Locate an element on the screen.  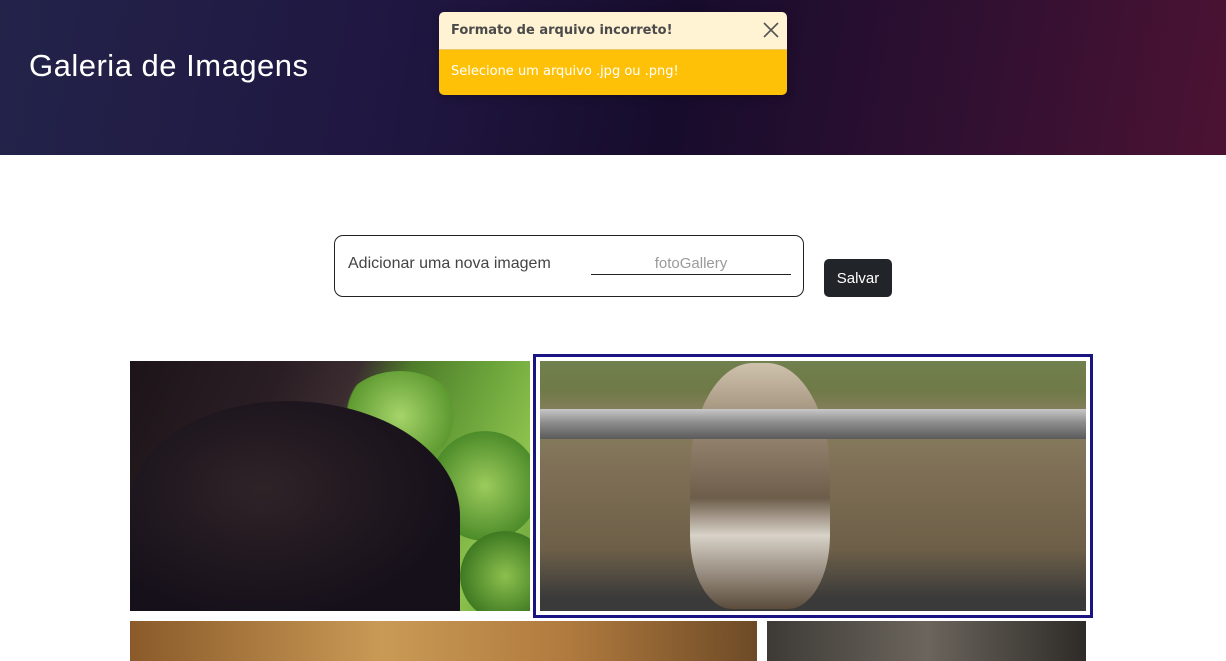
upload-form: Adicionar uma nova imagem is located at coordinates (569, 266).